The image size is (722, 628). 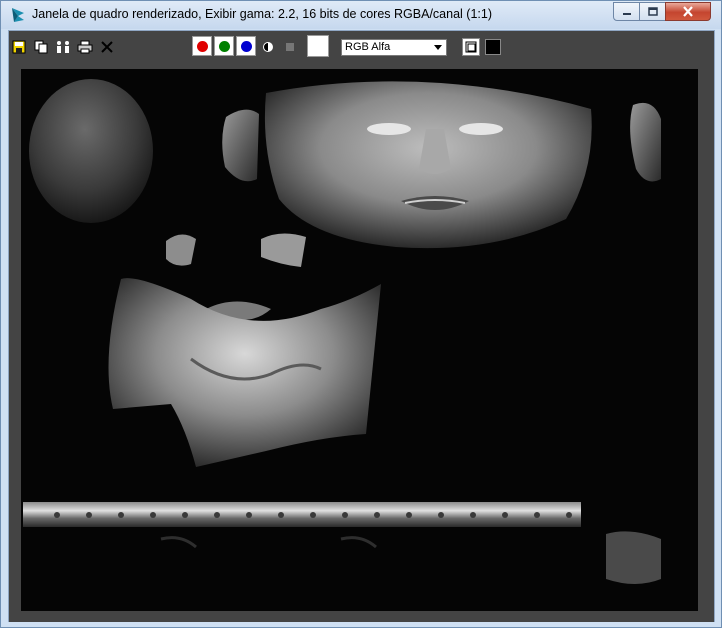 I want to click on channel-display-select: RGB Alfa, so click(x=394, y=47).